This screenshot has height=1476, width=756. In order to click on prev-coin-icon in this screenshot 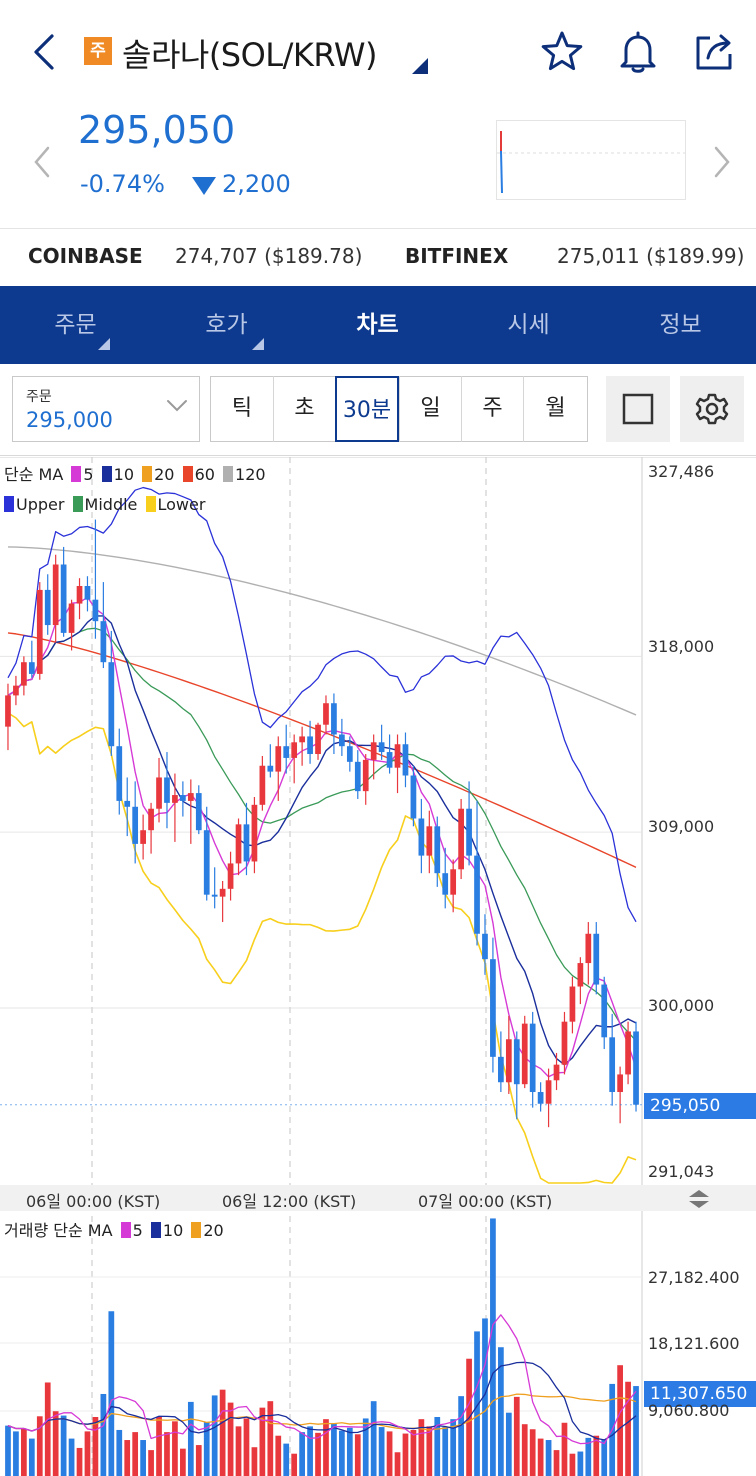, I will do `click(43, 162)`.